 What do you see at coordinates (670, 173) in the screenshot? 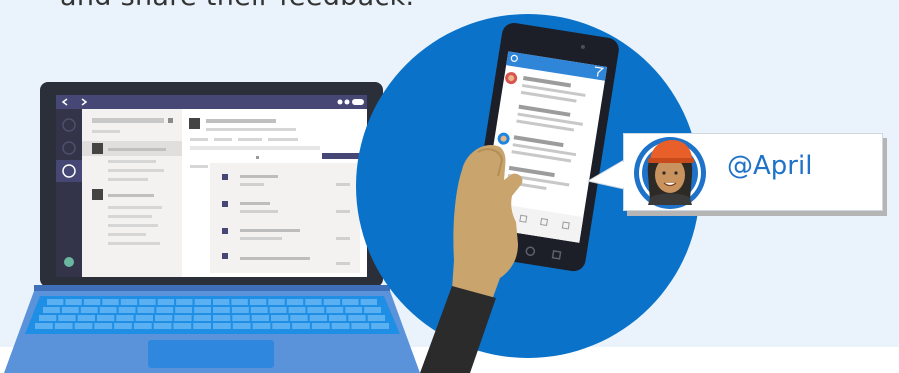
I see `avatar-icon` at bounding box center [670, 173].